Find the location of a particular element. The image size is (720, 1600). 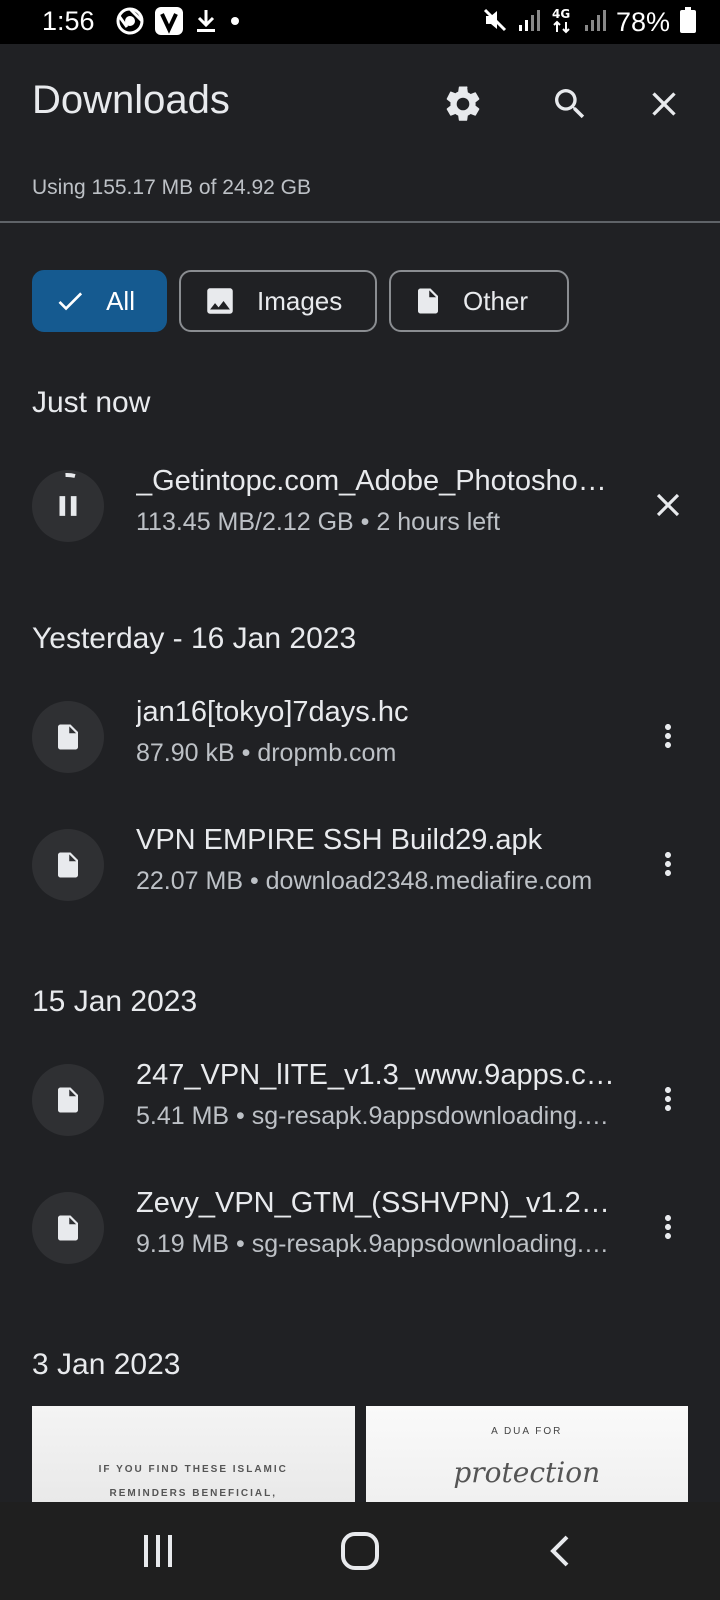

home-icon is located at coordinates (360, 1551).